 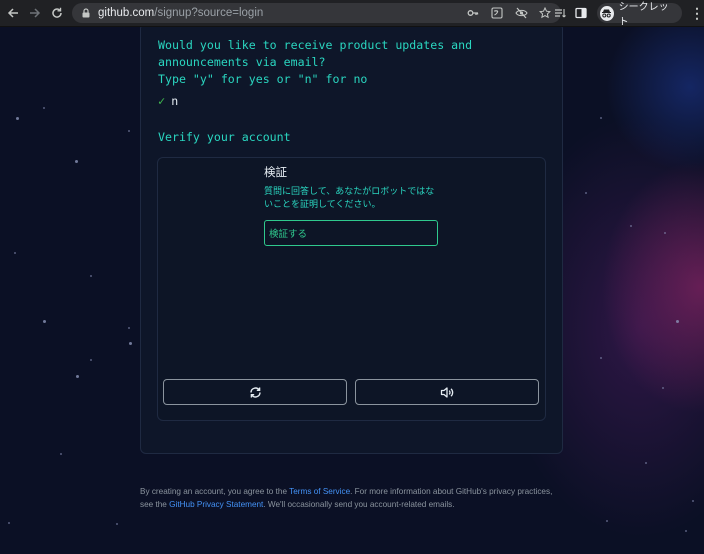 I want to click on incognito-label: シークレット, so click(x=643, y=15).